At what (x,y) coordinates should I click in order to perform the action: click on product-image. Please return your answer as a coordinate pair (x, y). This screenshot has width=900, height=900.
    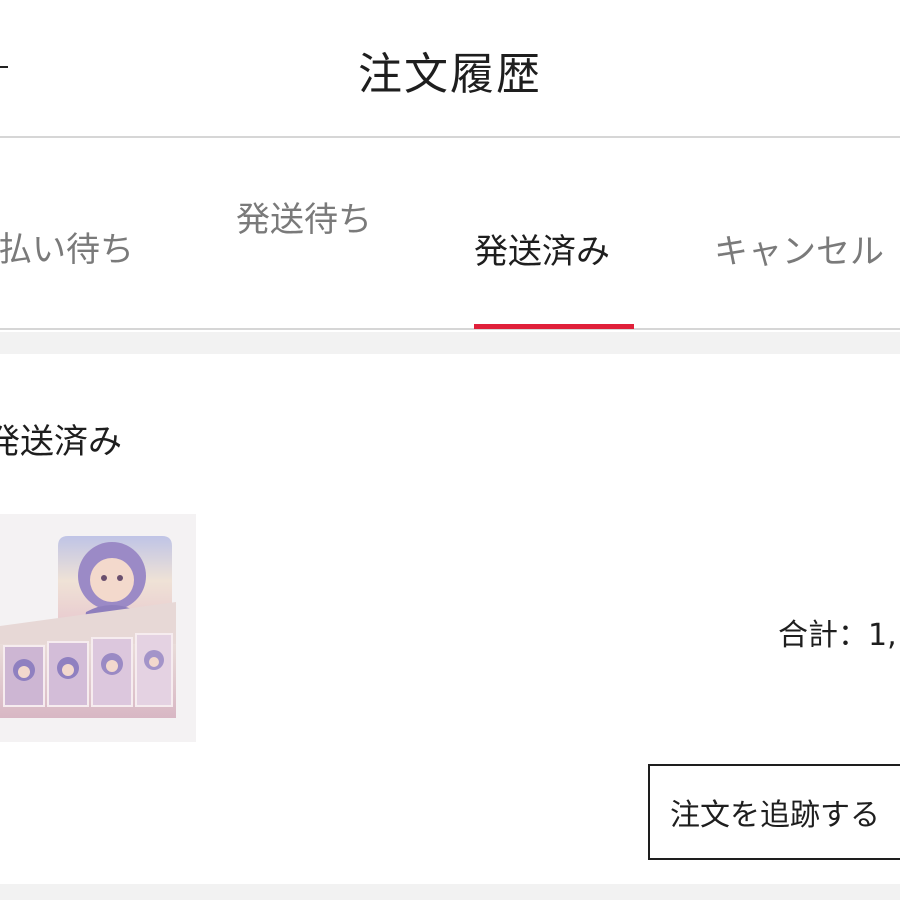
    Looking at the image, I should click on (98, 628).